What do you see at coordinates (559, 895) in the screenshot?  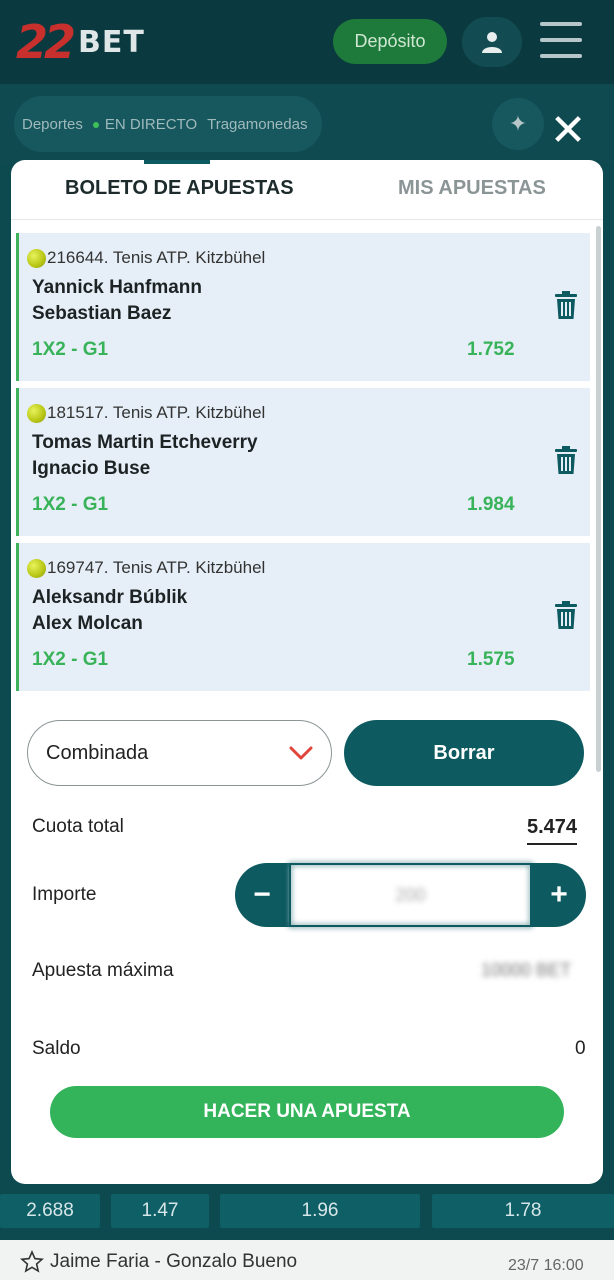 I see `increase-stake-button: +` at bounding box center [559, 895].